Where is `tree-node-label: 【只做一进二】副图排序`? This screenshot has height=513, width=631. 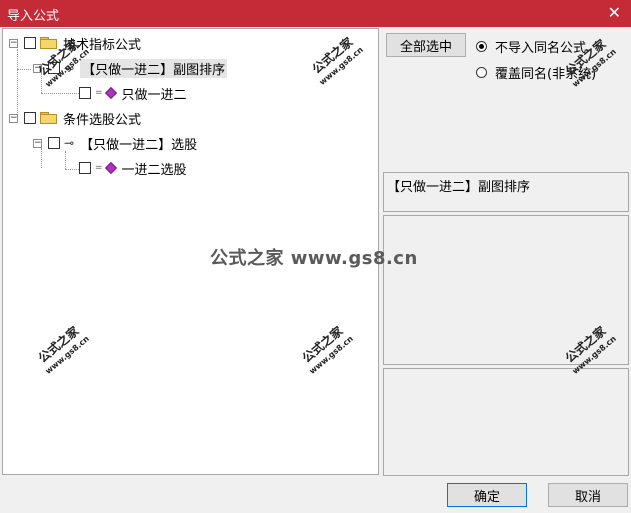 tree-node-label: 【只做一进二】副图排序 is located at coordinates (154, 68).